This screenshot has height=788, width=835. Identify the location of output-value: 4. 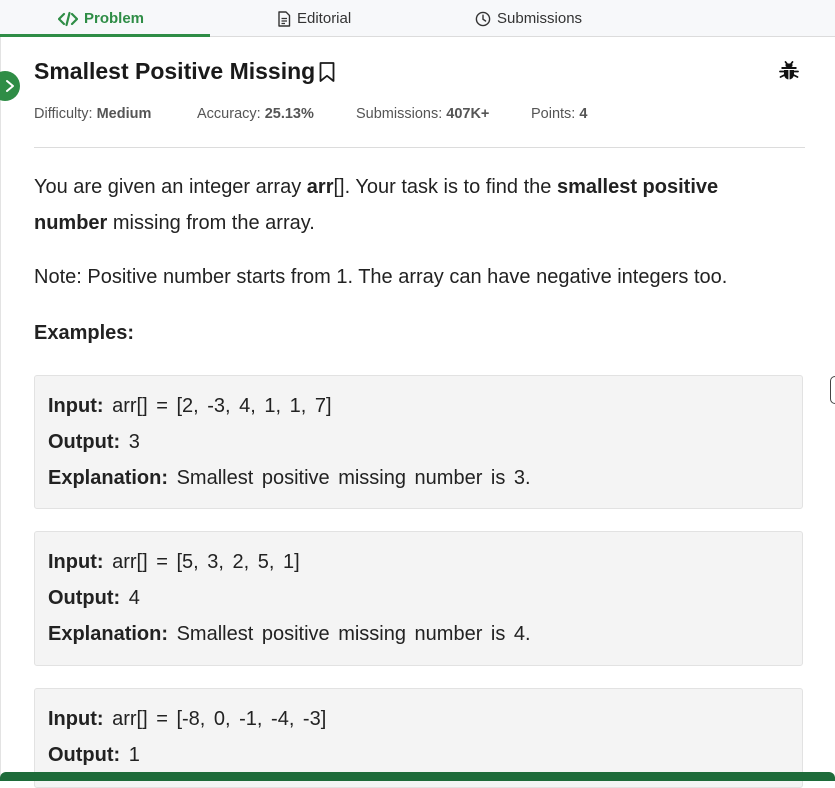
(134, 598).